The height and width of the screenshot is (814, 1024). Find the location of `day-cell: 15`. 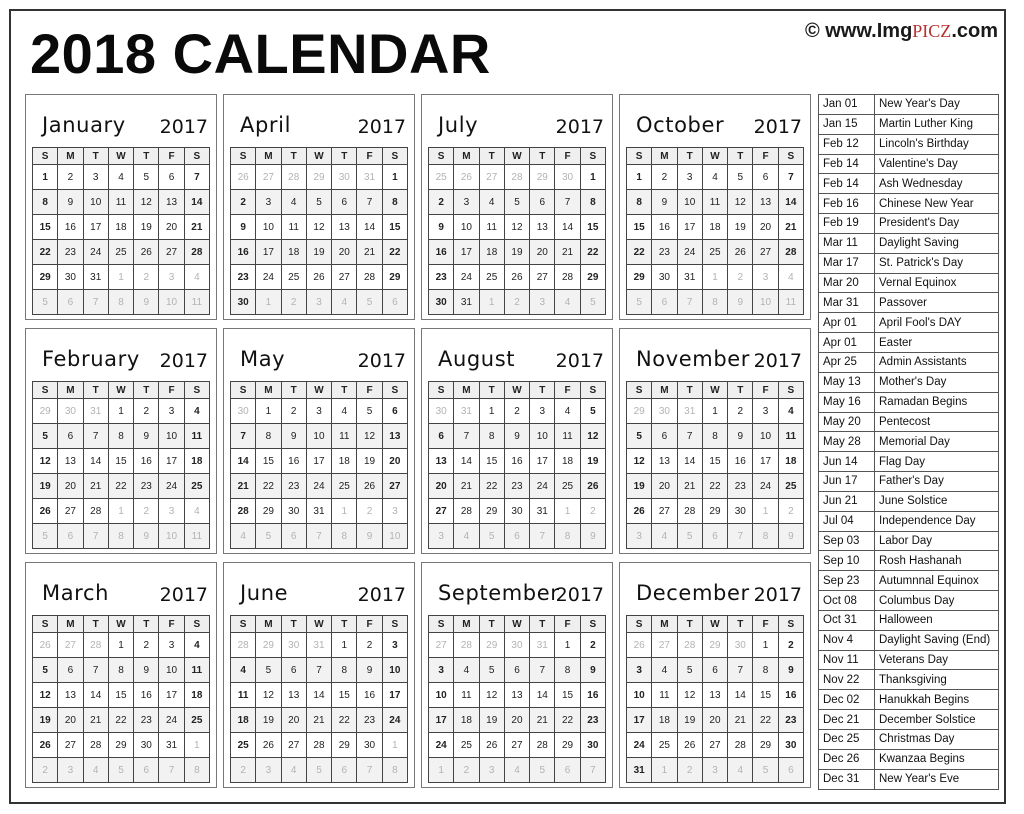

day-cell: 15 is located at coordinates (567, 695).